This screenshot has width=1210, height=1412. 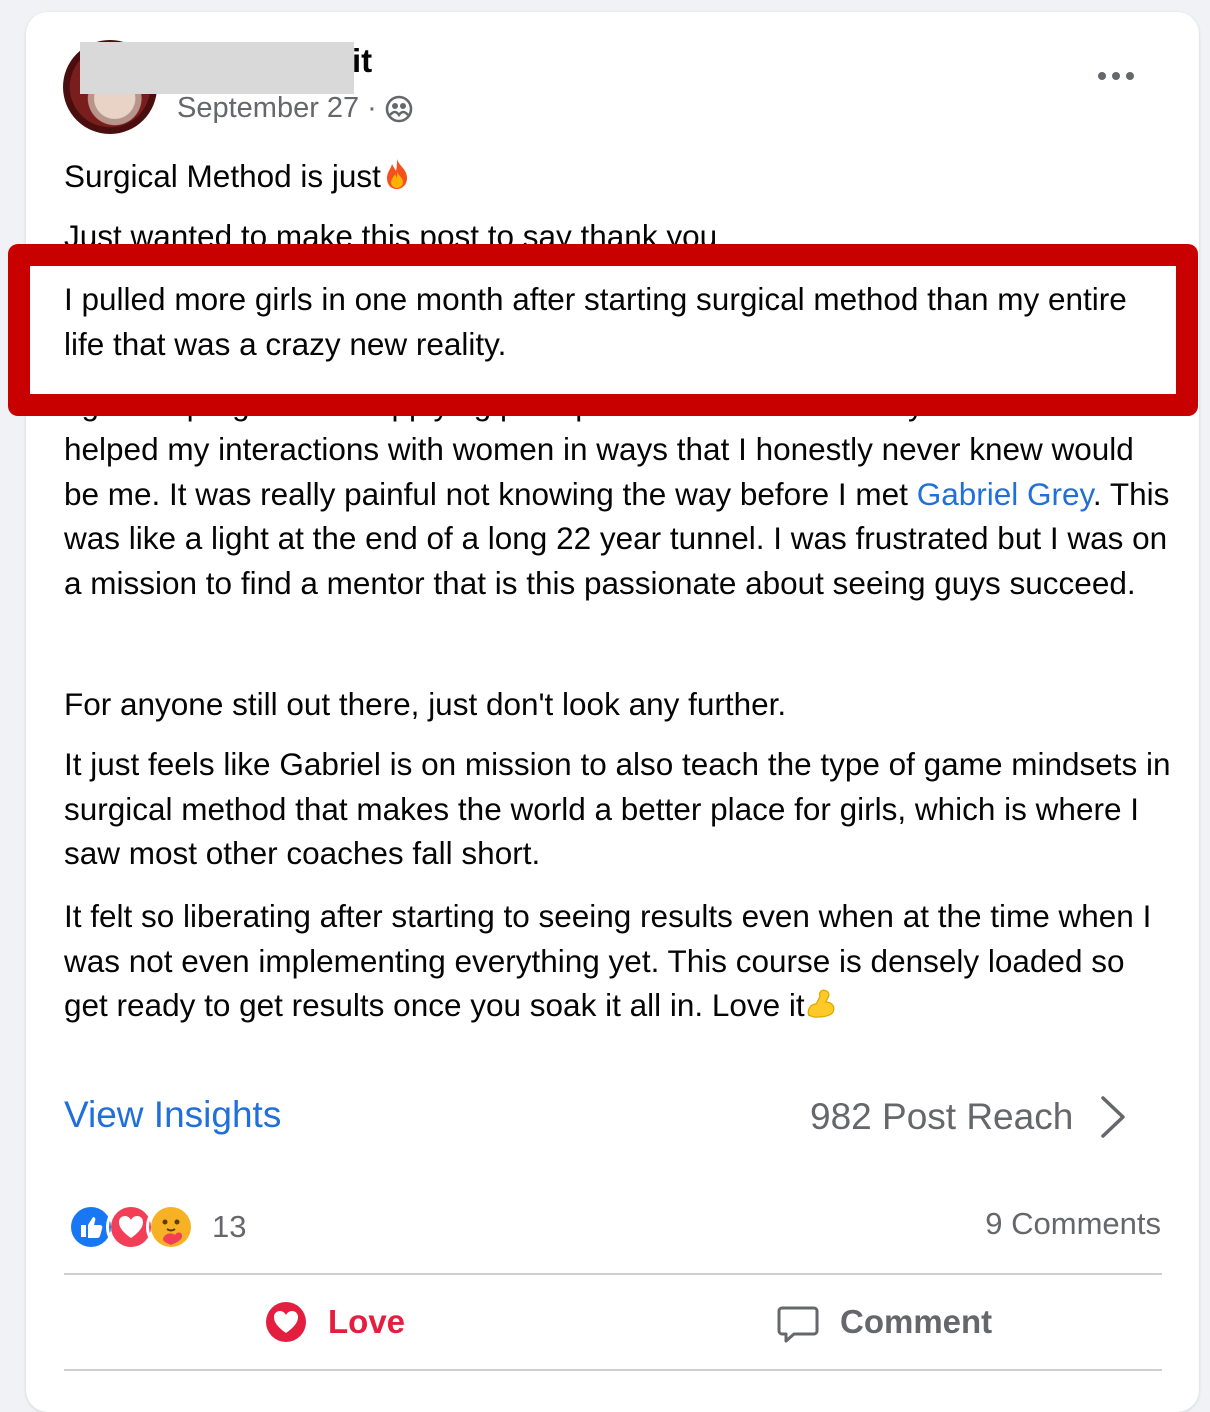 I want to click on love-button-label: Love, so click(x=367, y=1321).